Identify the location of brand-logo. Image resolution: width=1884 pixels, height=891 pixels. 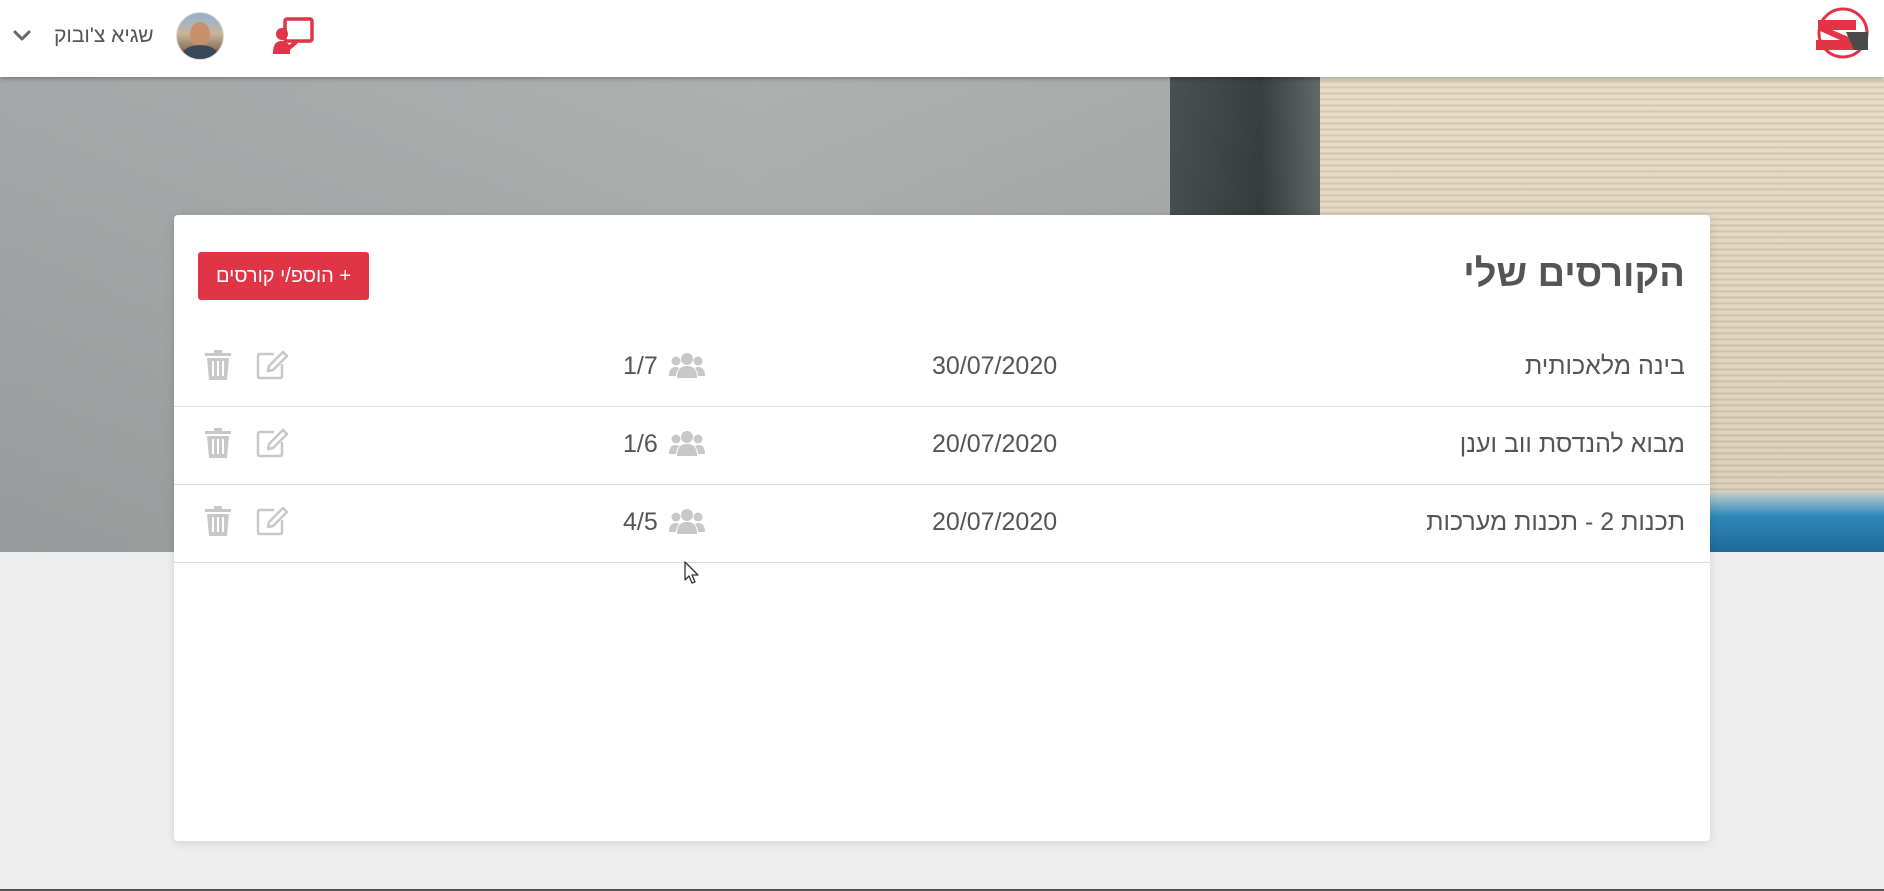
(1840, 33).